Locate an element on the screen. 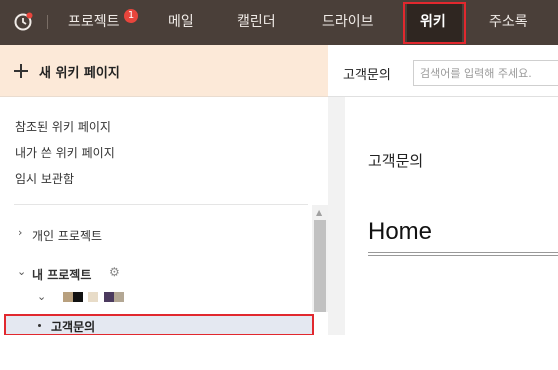  tree-my-projects: 내 프로젝트 is located at coordinates (61, 274).